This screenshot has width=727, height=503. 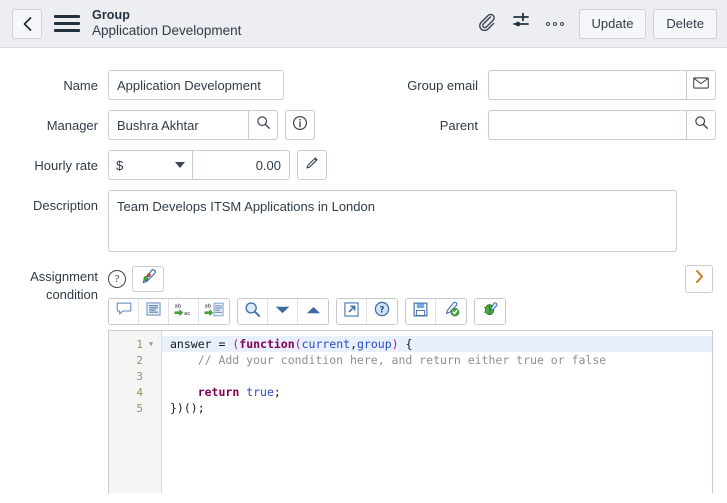 What do you see at coordinates (178, 125) in the screenshot?
I see `manager-input` at bounding box center [178, 125].